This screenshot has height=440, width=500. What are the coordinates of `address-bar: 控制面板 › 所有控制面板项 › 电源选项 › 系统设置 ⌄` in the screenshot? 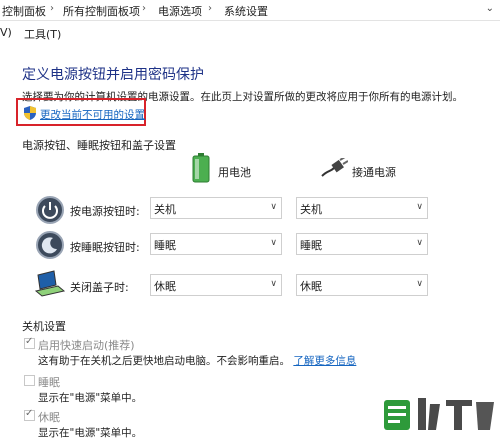 It's located at (250, 10).